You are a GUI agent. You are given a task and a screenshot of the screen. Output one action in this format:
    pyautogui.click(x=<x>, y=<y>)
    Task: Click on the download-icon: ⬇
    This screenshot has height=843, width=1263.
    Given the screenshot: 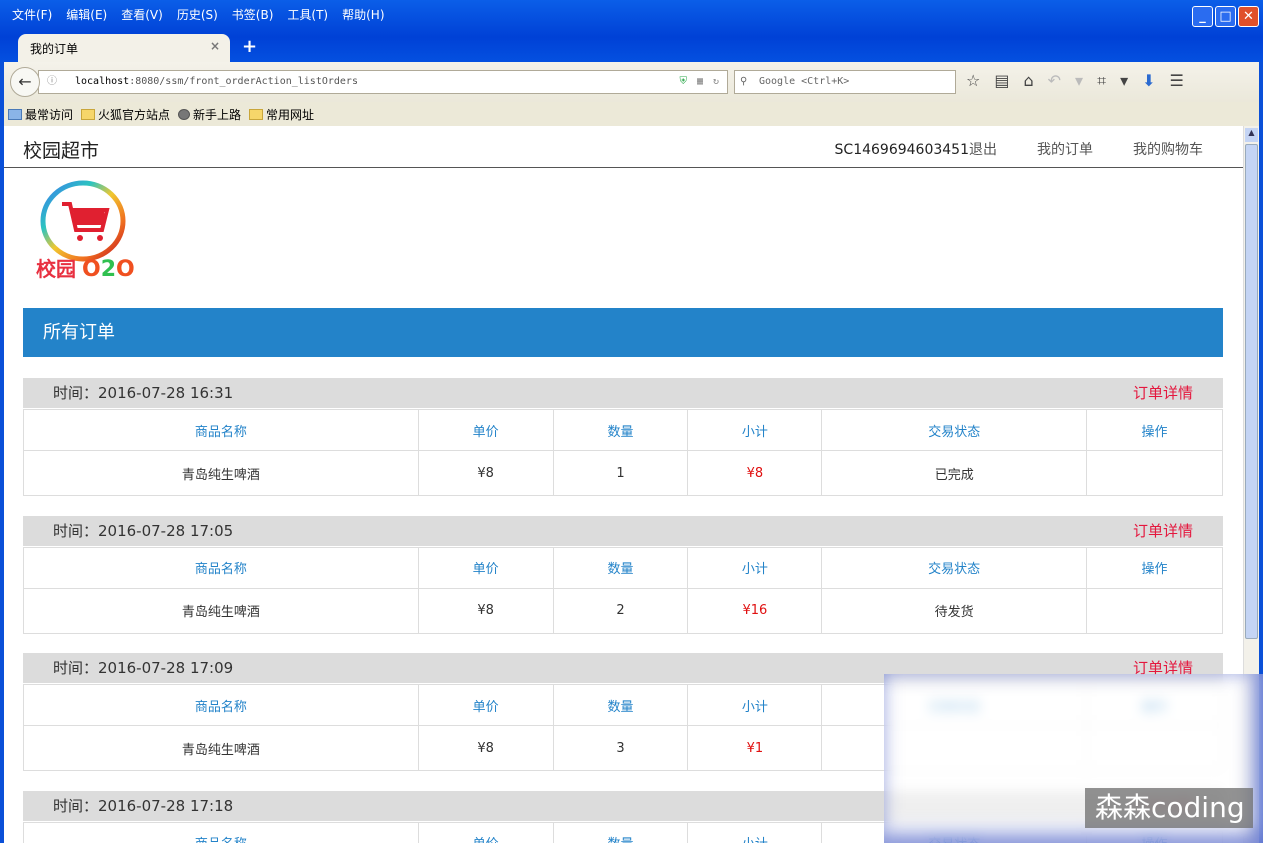 What is the action you would take?
    pyautogui.click(x=1148, y=81)
    